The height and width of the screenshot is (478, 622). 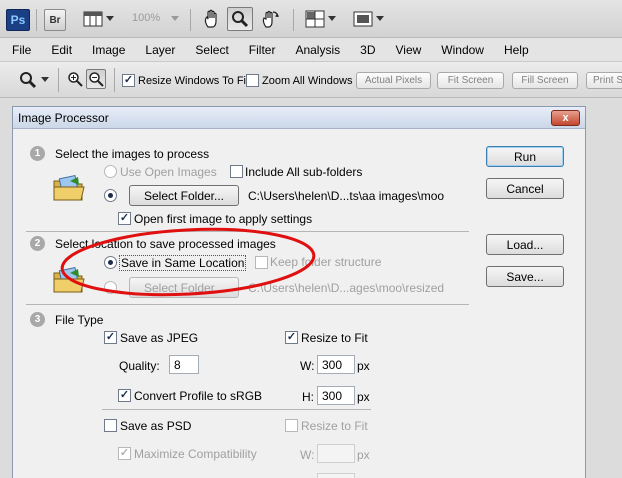 What do you see at coordinates (28, 80) in the screenshot?
I see `zoom-preset-icon` at bounding box center [28, 80].